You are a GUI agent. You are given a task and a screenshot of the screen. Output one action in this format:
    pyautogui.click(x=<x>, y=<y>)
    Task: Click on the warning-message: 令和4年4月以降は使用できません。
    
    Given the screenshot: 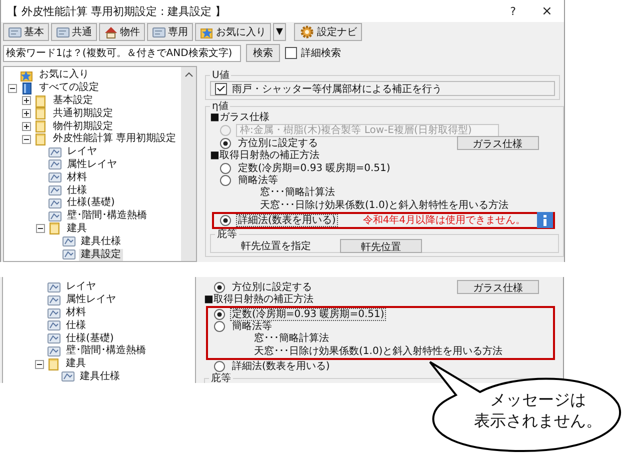 What is the action you would take?
    pyautogui.click(x=444, y=221)
    